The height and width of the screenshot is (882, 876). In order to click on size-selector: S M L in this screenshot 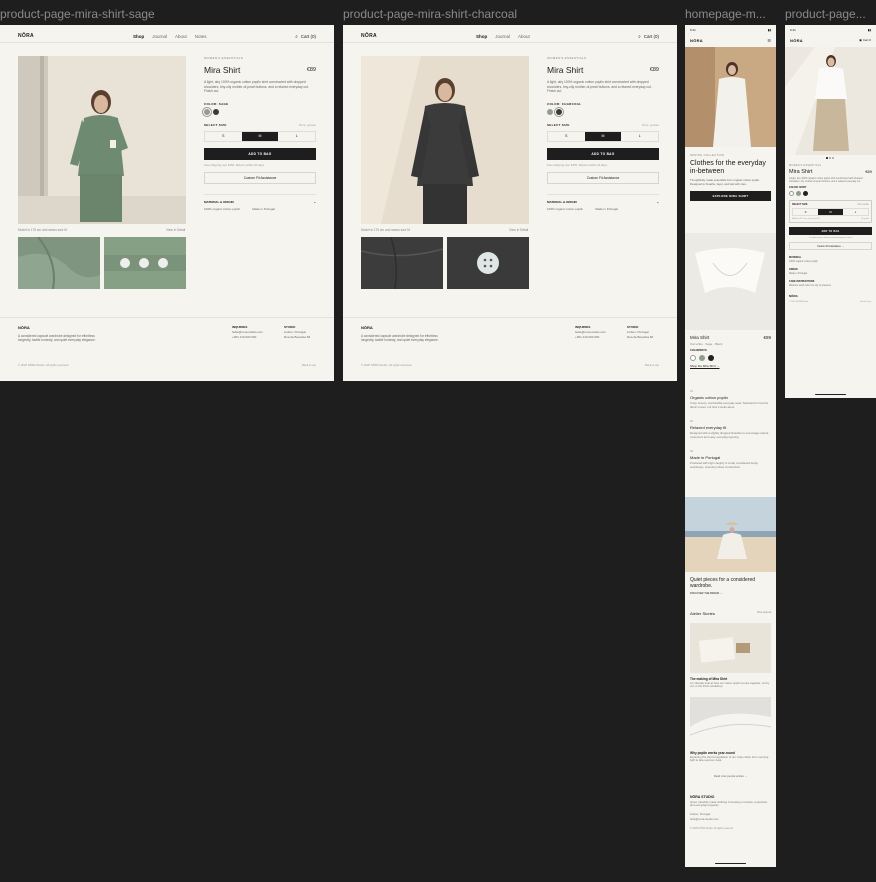, I will do `click(830, 212)`.